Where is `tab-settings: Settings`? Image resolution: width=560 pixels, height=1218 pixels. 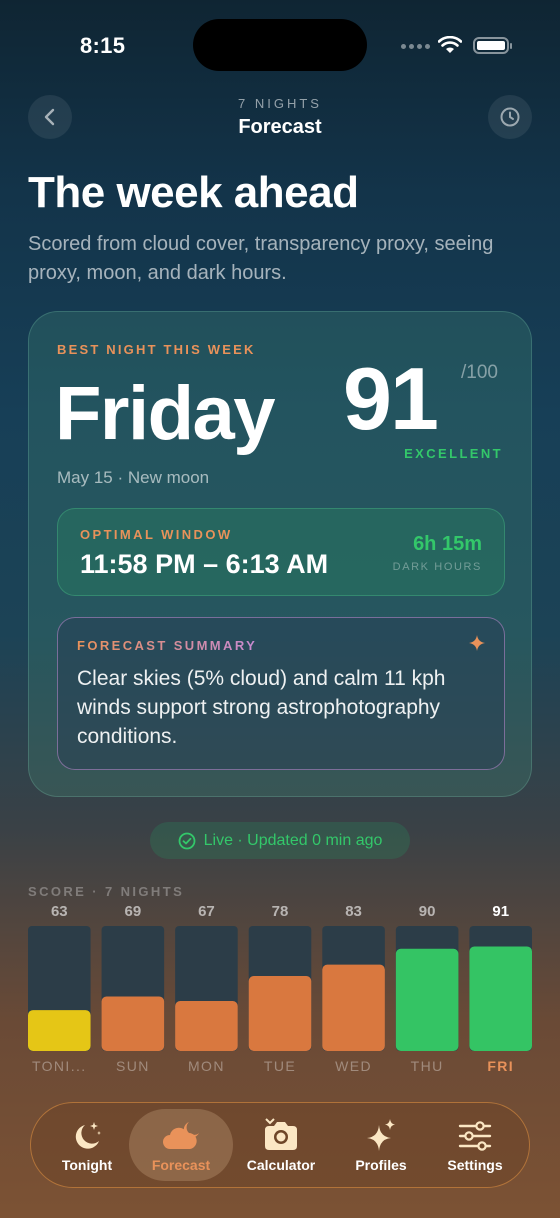 tab-settings: Settings is located at coordinates (475, 1145).